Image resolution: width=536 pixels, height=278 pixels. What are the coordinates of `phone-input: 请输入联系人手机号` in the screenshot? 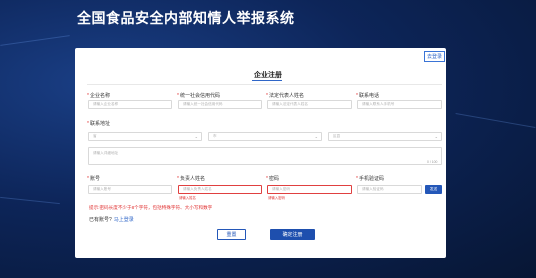 It's located at (399, 104).